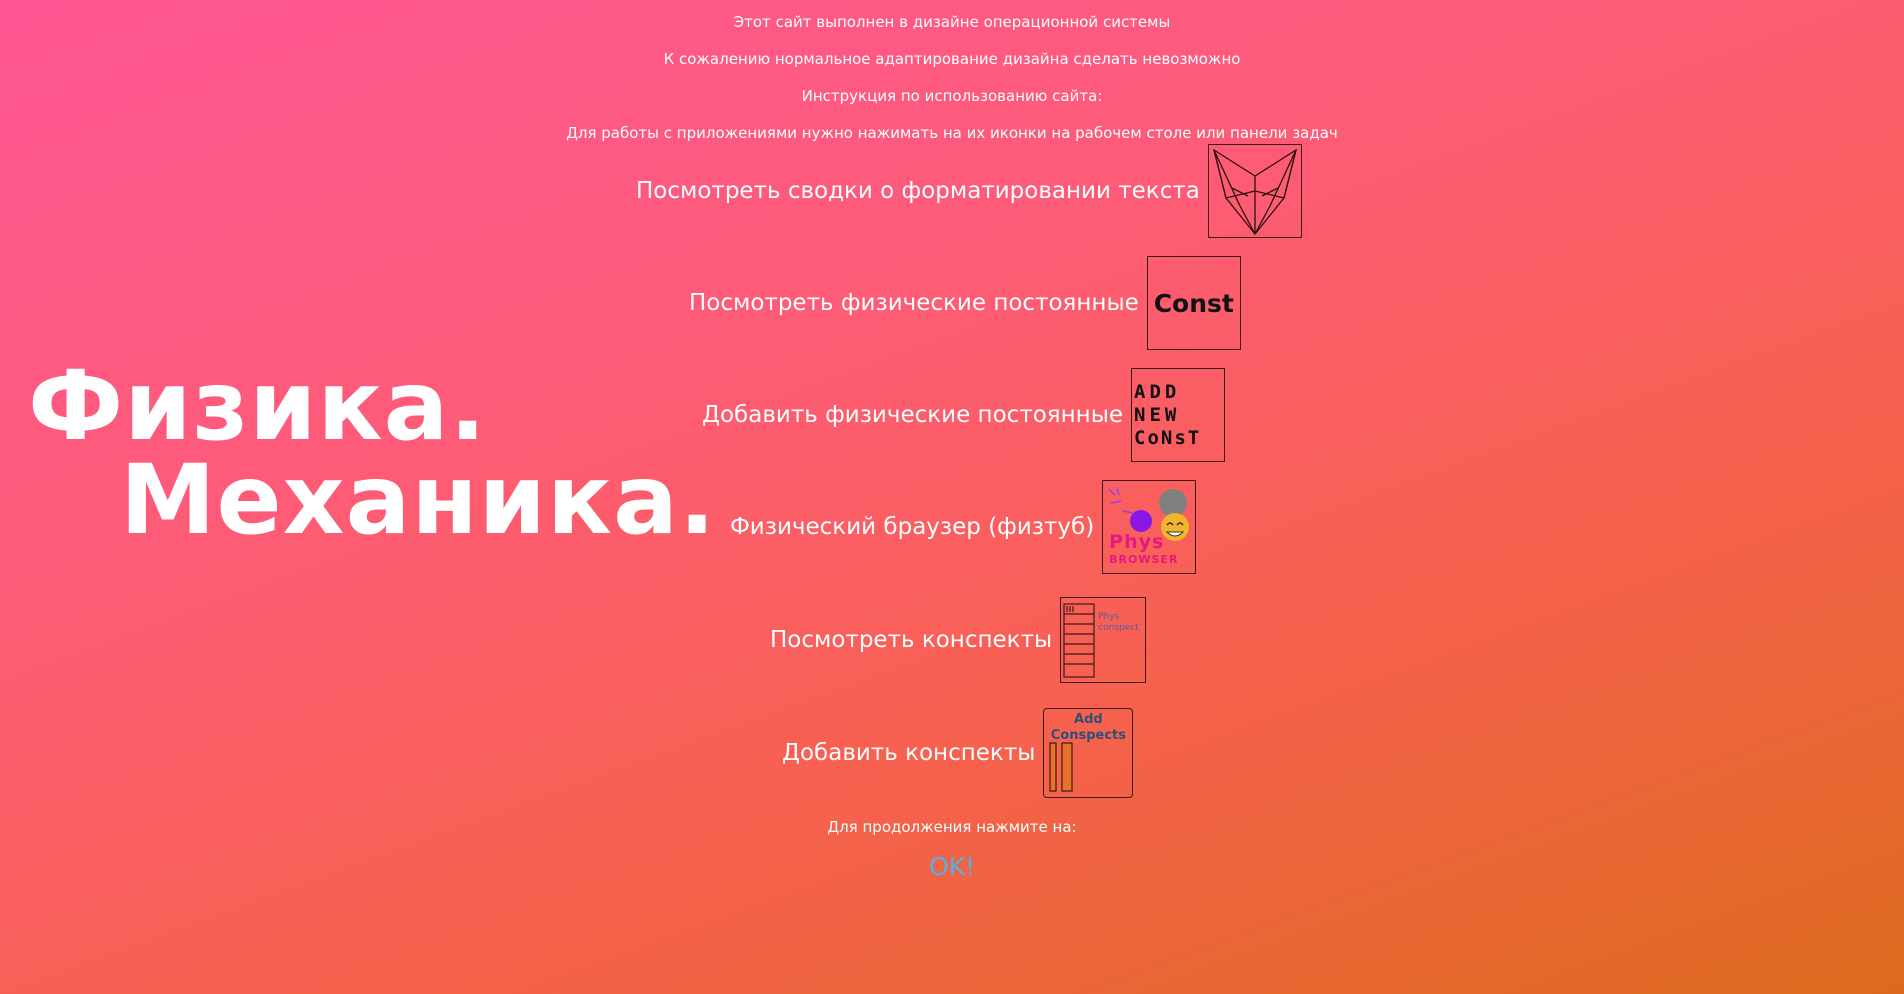 Image resolution: width=1904 pixels, height=994 pixels. I want to click on phys-conspect-line-1: Phys, so click(1109, 617).